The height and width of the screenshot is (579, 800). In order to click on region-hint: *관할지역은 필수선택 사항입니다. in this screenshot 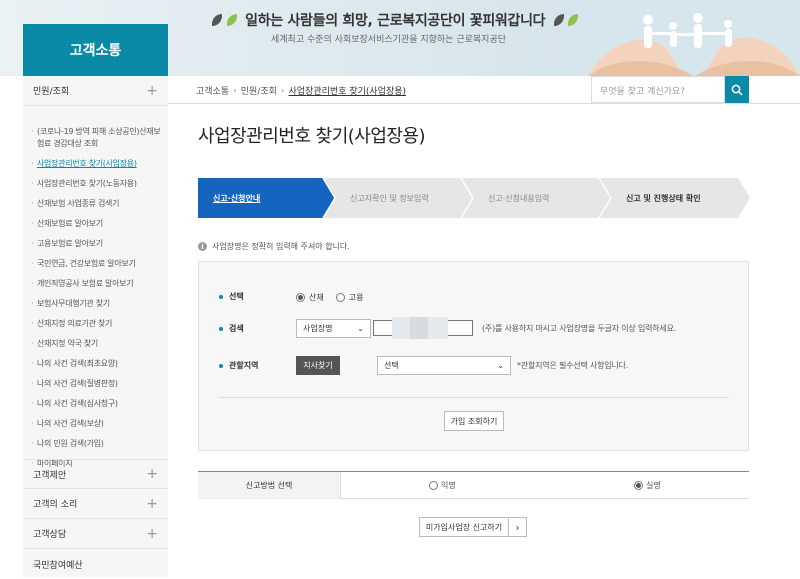, I will do `click(573, 365)`.